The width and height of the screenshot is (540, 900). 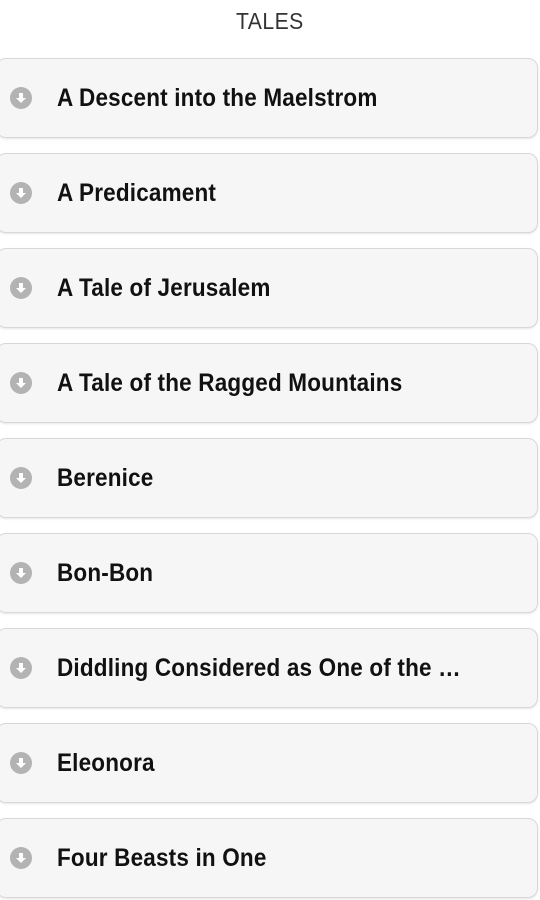 What do you see at coordinates (269, 478) in the screenshot?
I see `list-item: Berenice` at bounding box center [269, 478].